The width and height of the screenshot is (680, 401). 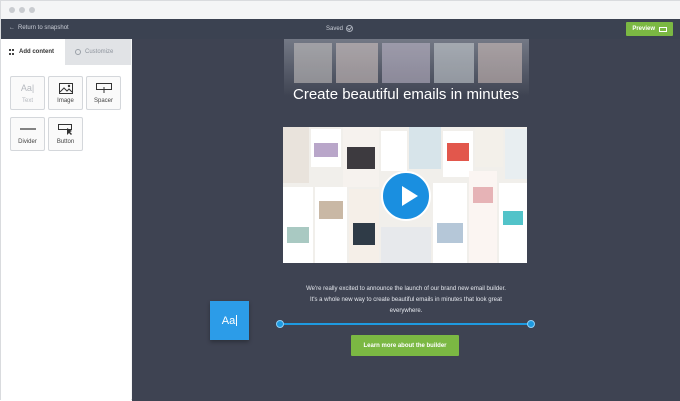 I want to click on video-thumbnail, so click(x=405, y=195).